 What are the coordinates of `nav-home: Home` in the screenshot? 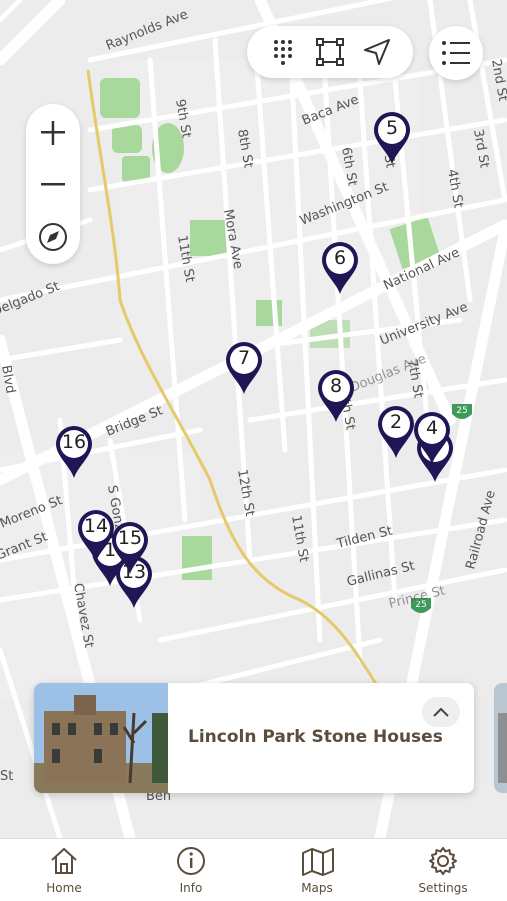 It's located at (64, 870).